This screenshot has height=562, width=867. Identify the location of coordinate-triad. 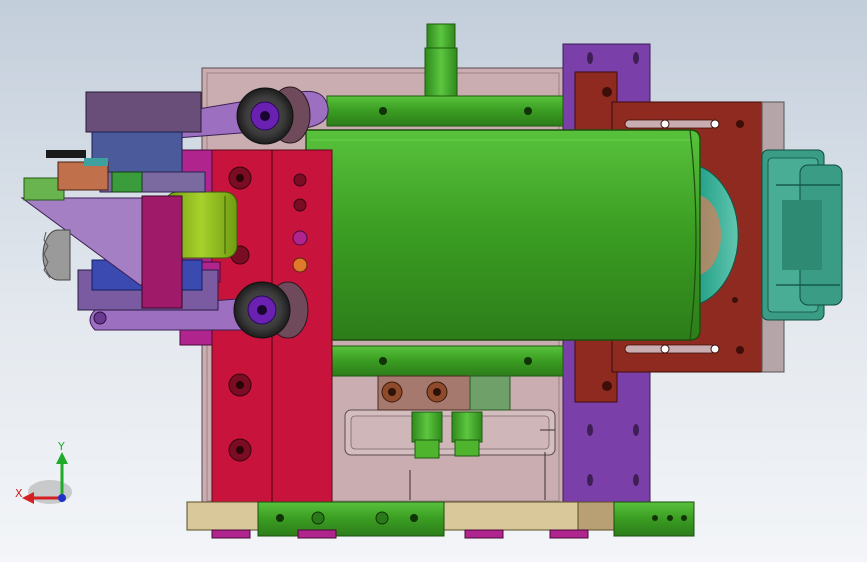
(47, 478).